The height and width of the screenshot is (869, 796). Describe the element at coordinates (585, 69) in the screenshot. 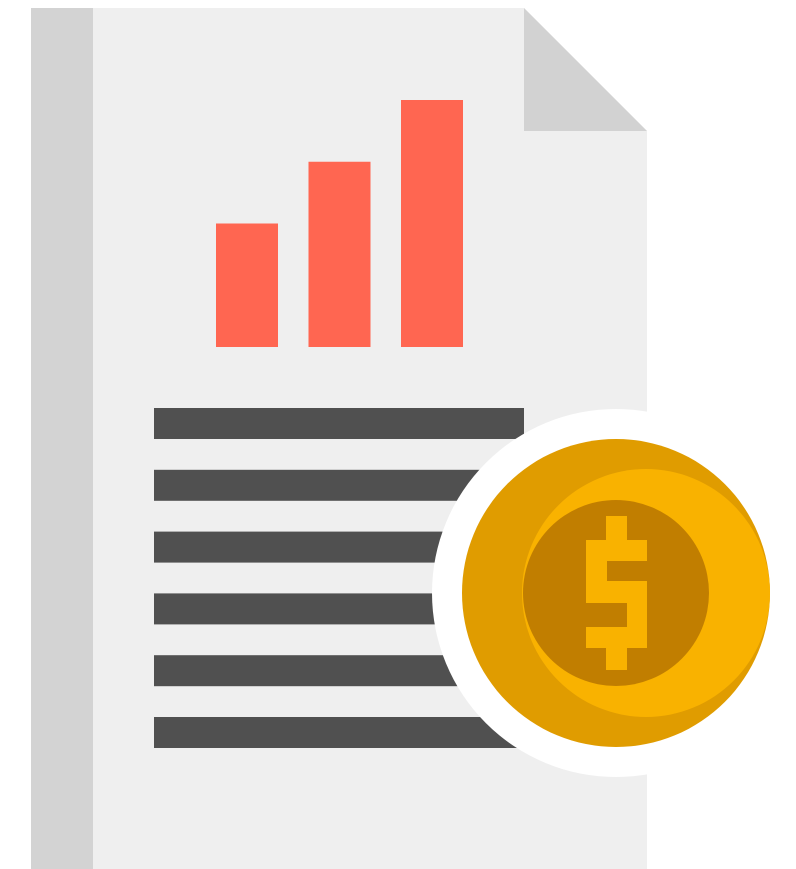

I see `page-fold-corner` at that location.